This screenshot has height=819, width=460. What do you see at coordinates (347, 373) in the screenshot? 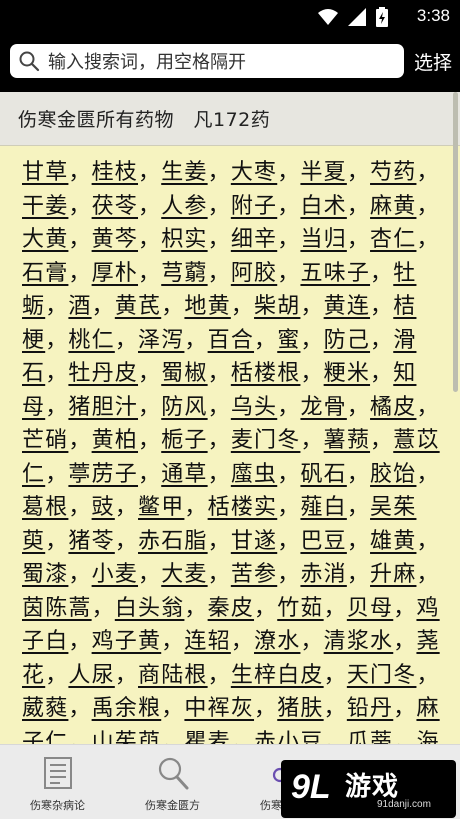
I see `drug-link: 粳米` at bounding box center [347, 373].